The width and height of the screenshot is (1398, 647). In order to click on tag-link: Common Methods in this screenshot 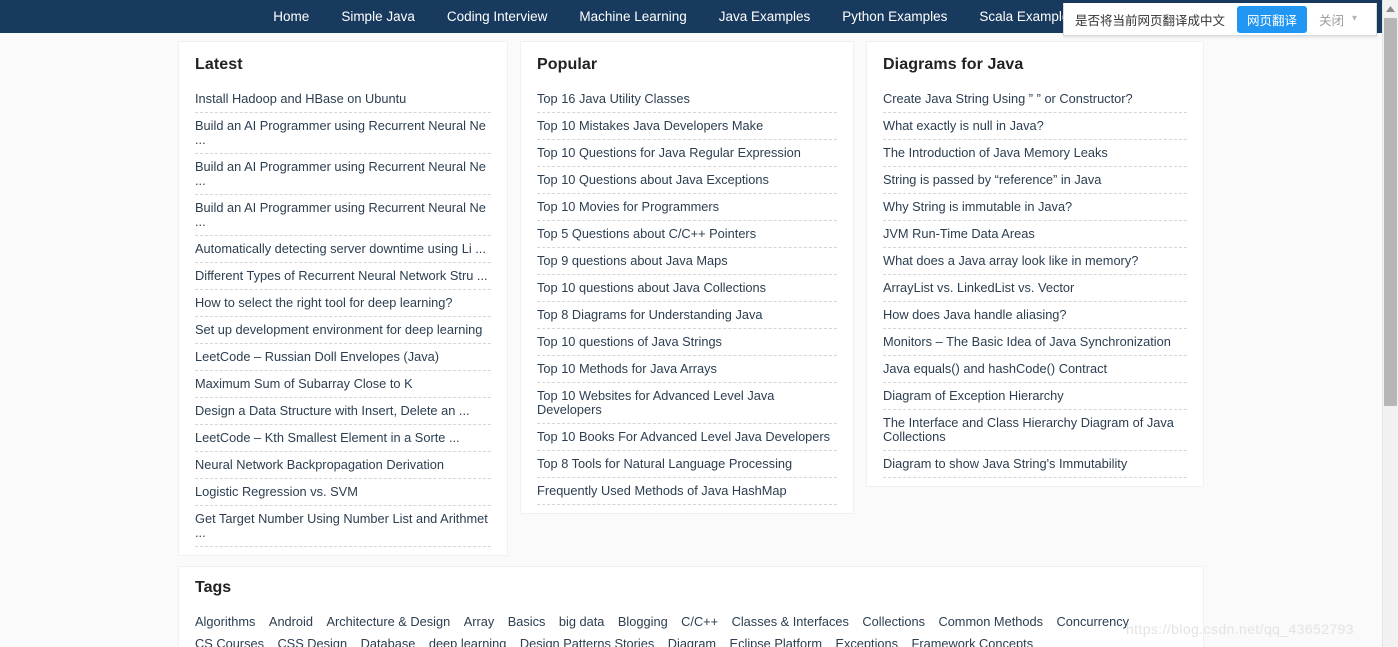, I will do `click(990, 621)`.